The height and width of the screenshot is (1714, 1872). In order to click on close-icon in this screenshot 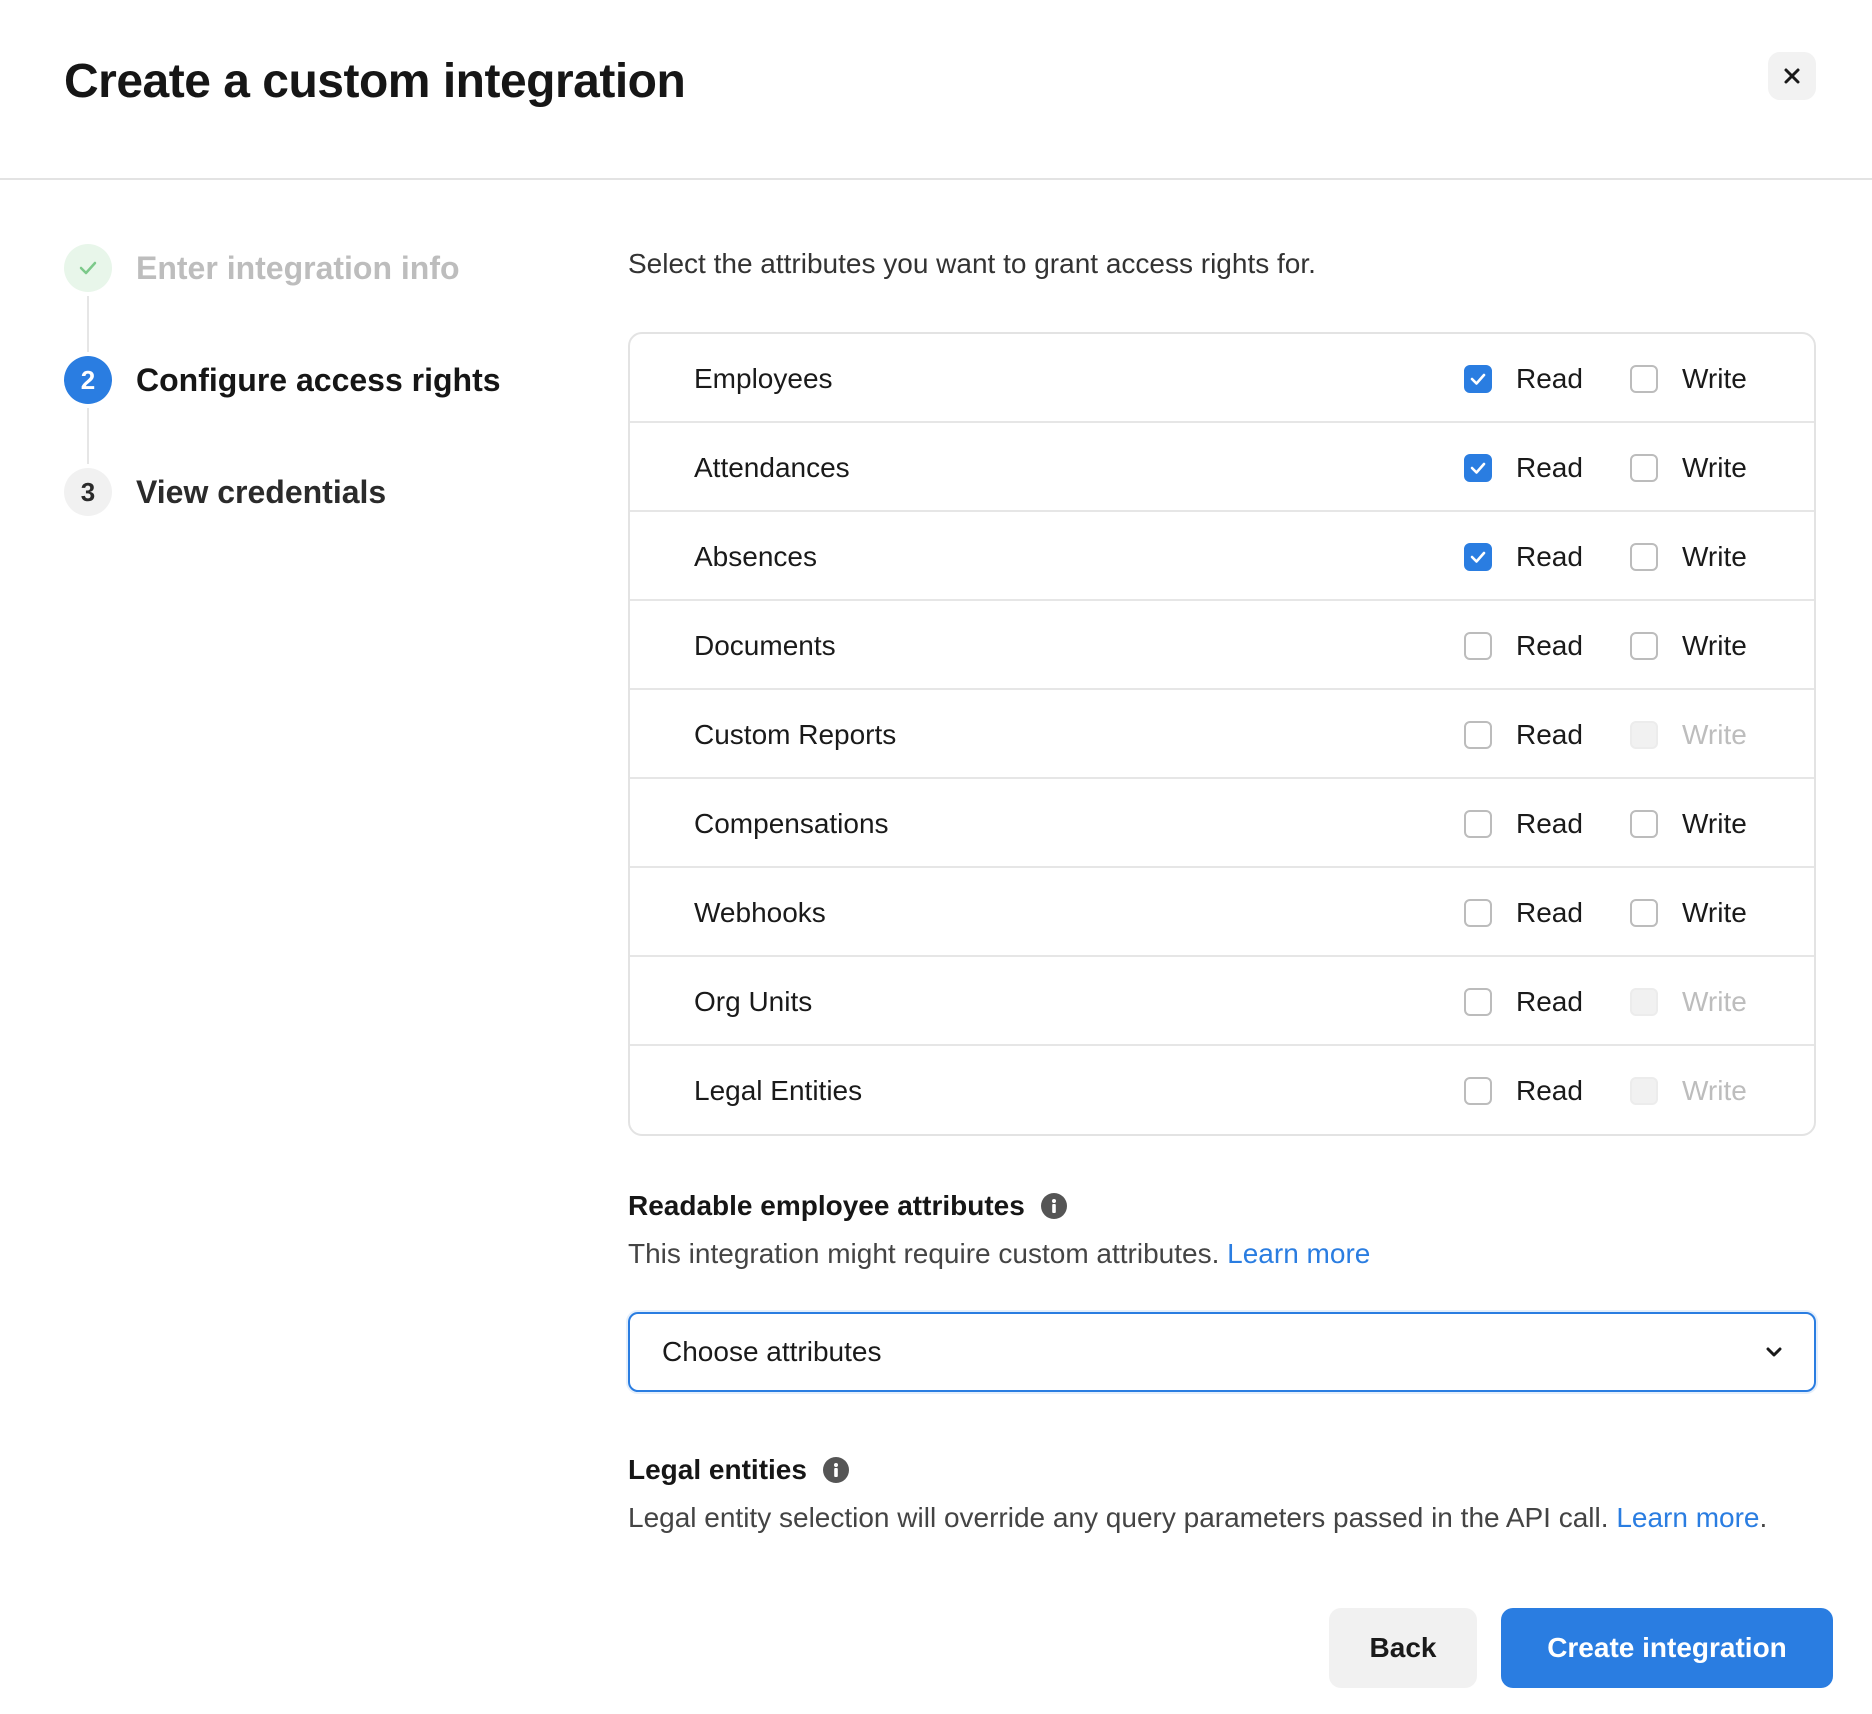, I will do `click(1792, 76)`.